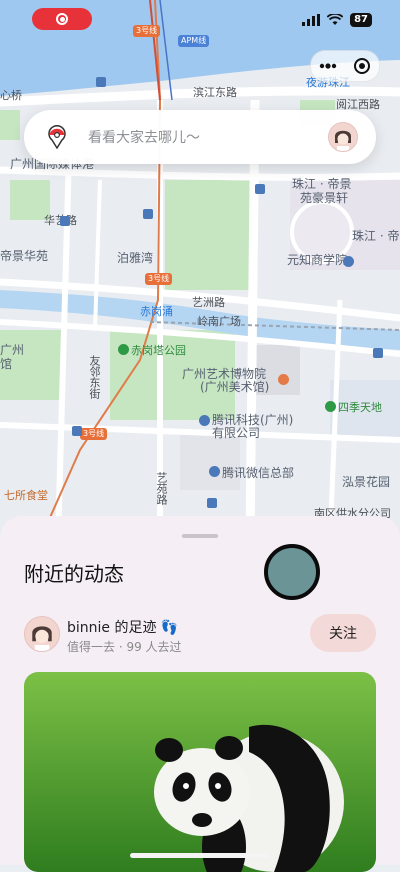 Image resolution: width=400 pixels, height=872 pixels. Describe the element at coordinates (235, 387) in the screenshot. I see `map-label: (广州美术馆)` at that location.